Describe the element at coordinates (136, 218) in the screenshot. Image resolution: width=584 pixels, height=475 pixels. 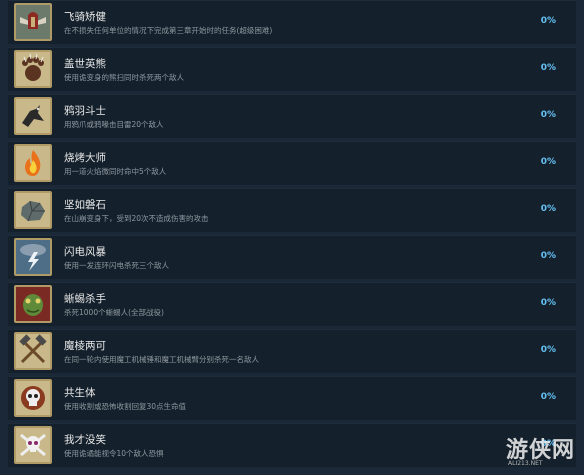
I see `achievement-description: 在山崩变身下，受到20次不造成伤害的攻击` at that location.